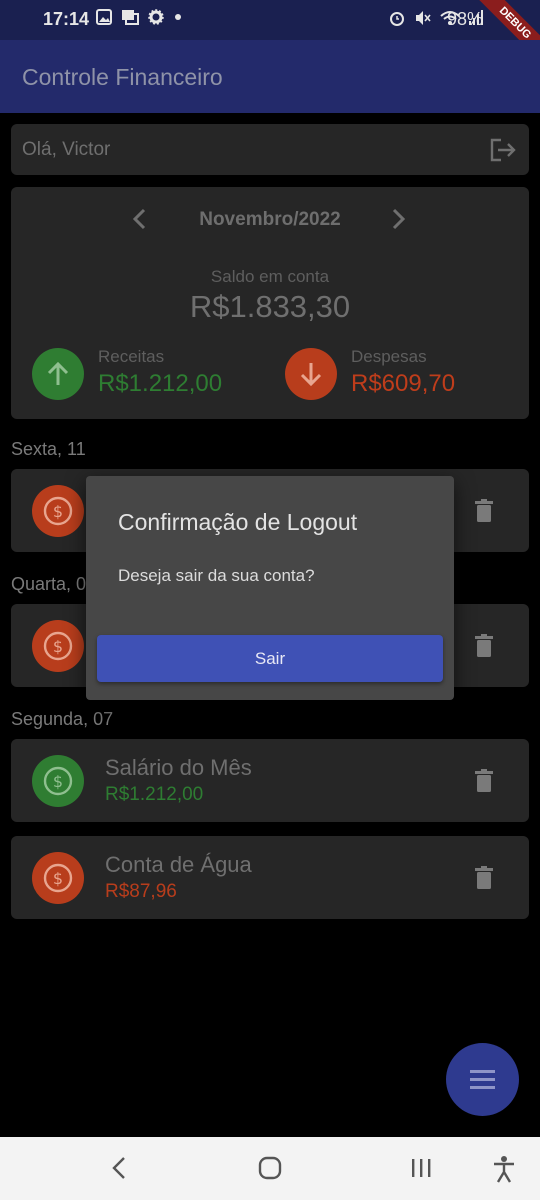 The width and height of the screenshot is (540, 1200). What do you see at coordinates (465, 19) in the screenshot?
I see `battery-level: 98%` at bounding box center [465, 19].